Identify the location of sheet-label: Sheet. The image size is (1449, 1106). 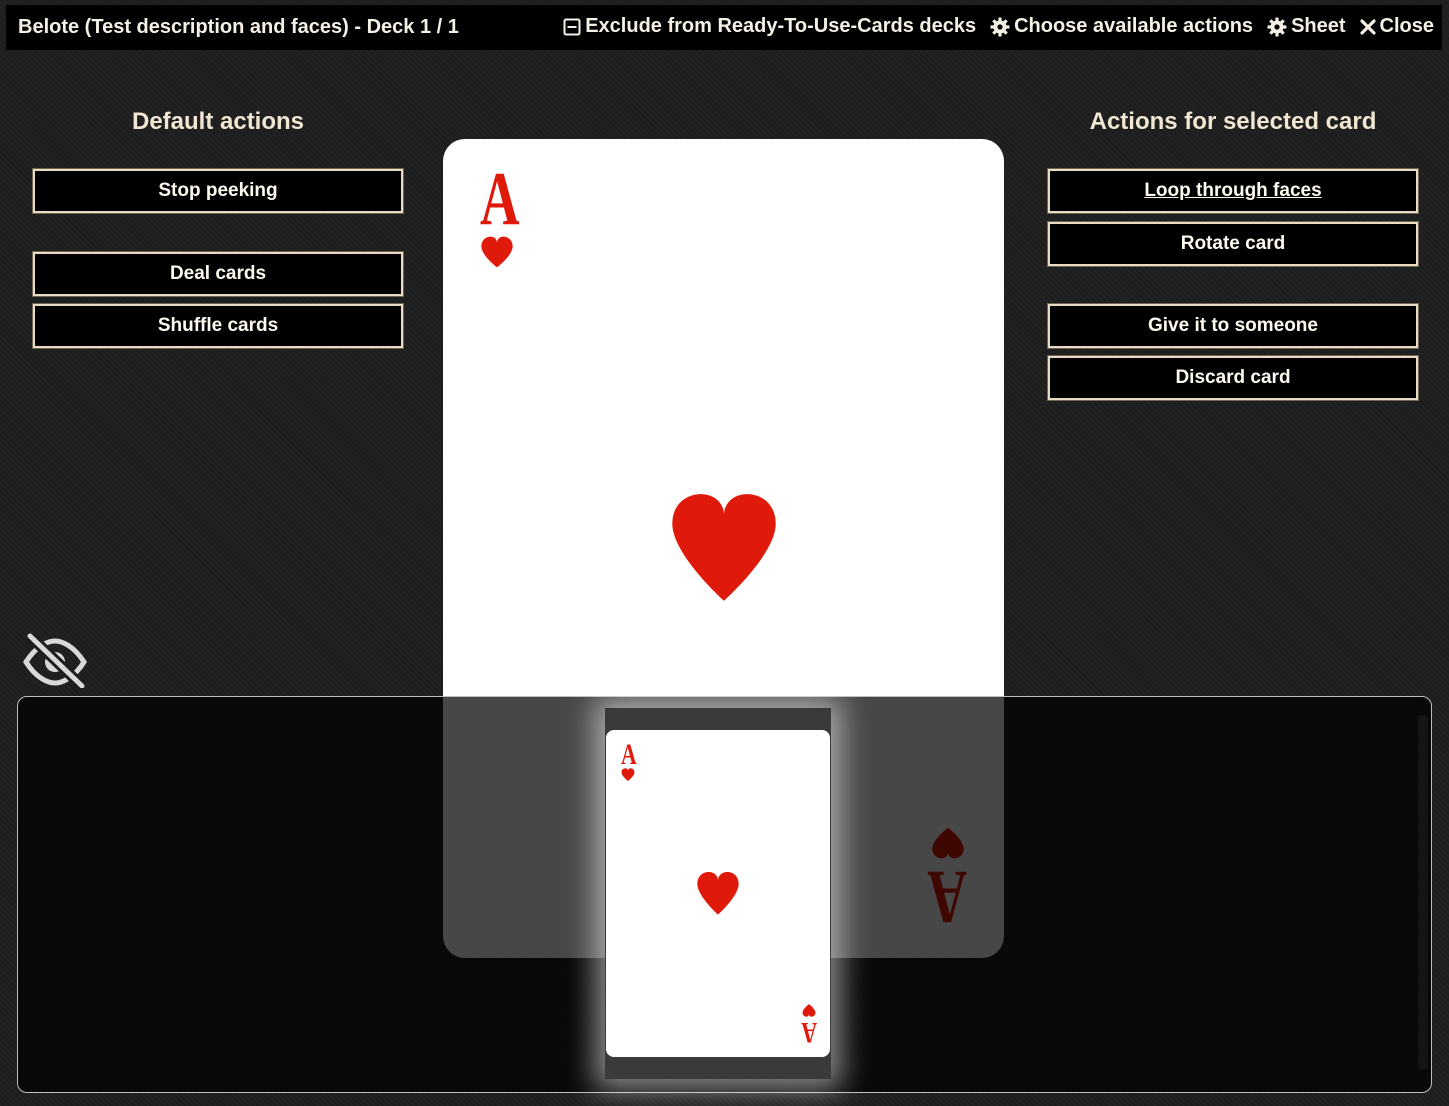
(1318, 26).